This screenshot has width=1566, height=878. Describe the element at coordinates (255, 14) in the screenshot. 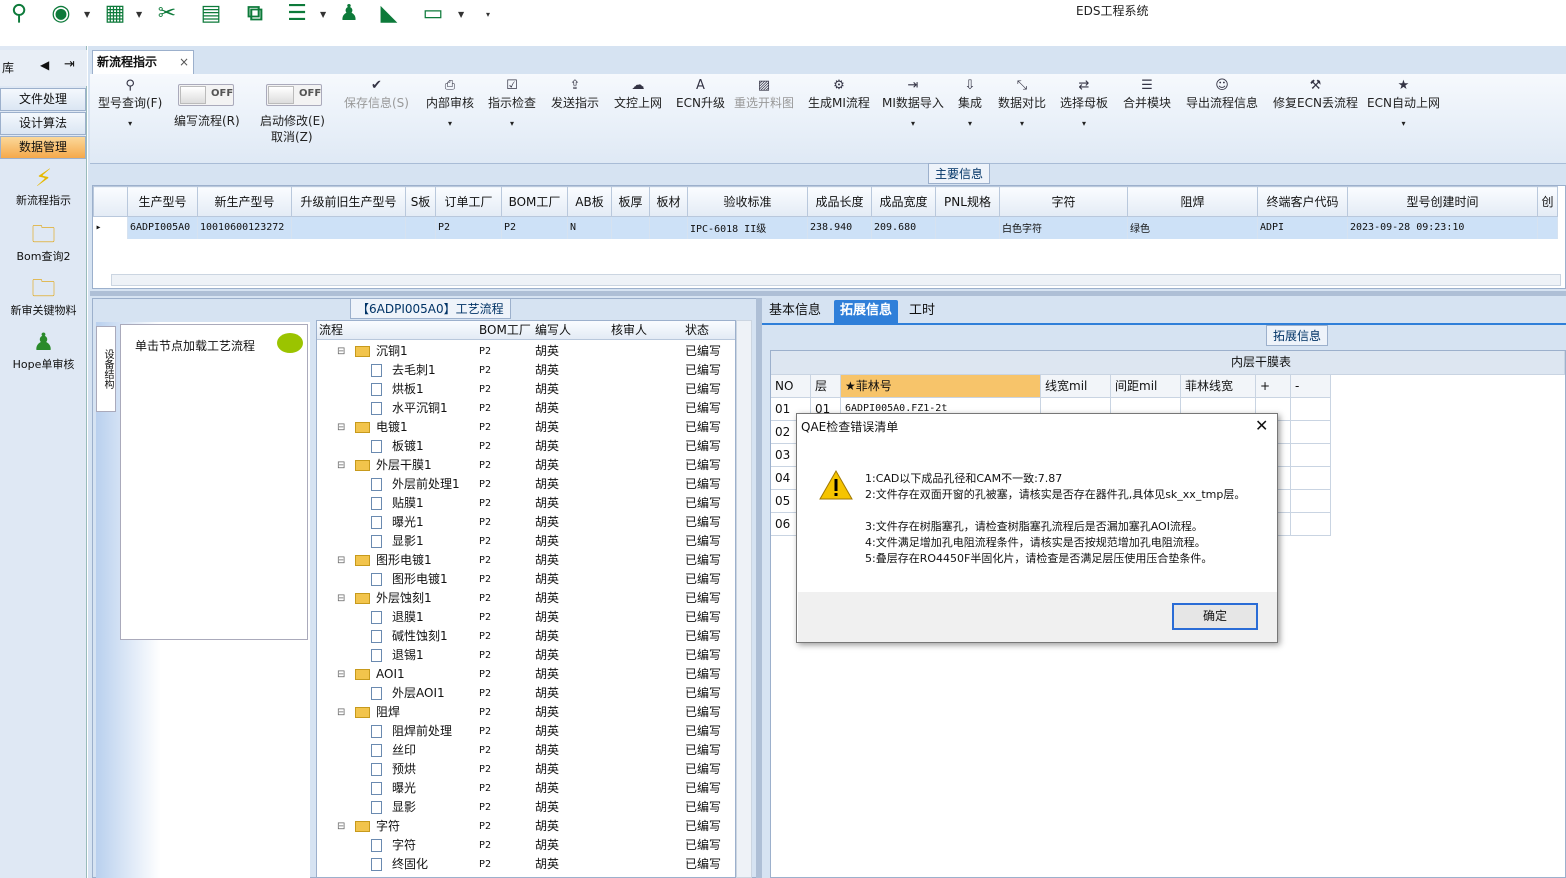

I see `copy-icon: ⧉` at that location.